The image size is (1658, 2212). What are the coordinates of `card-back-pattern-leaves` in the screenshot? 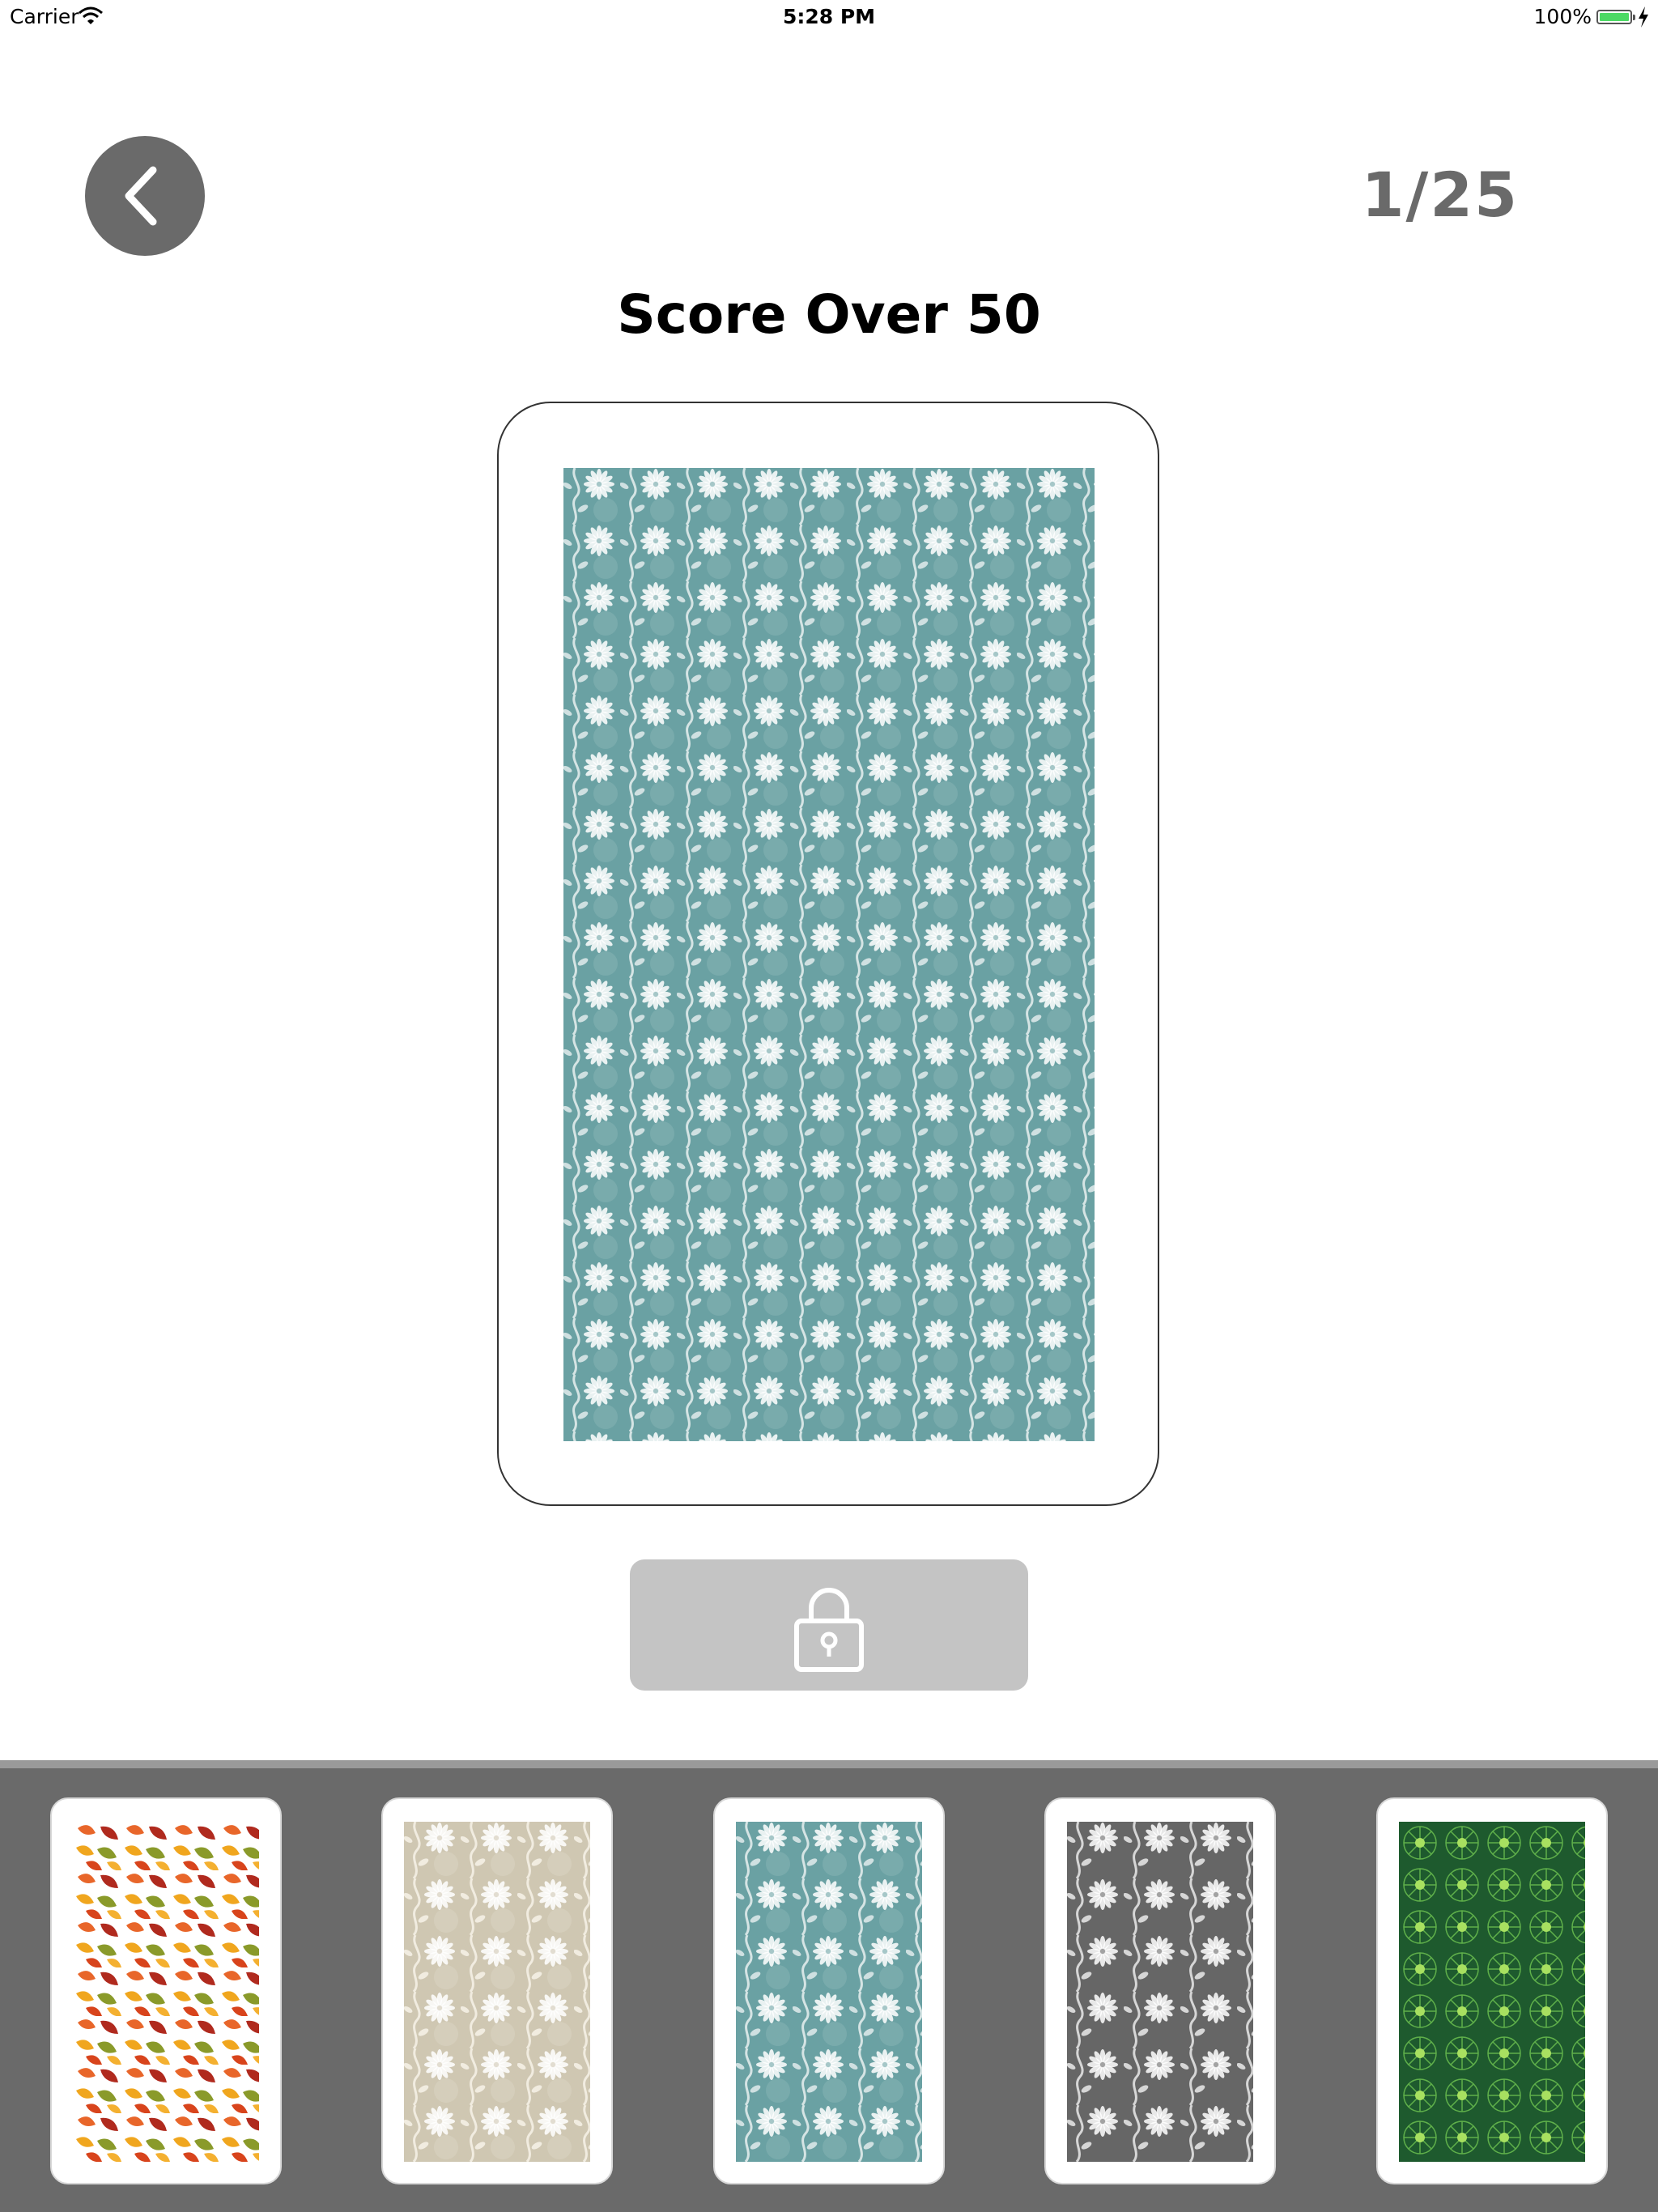 It's located at (166, 1992).